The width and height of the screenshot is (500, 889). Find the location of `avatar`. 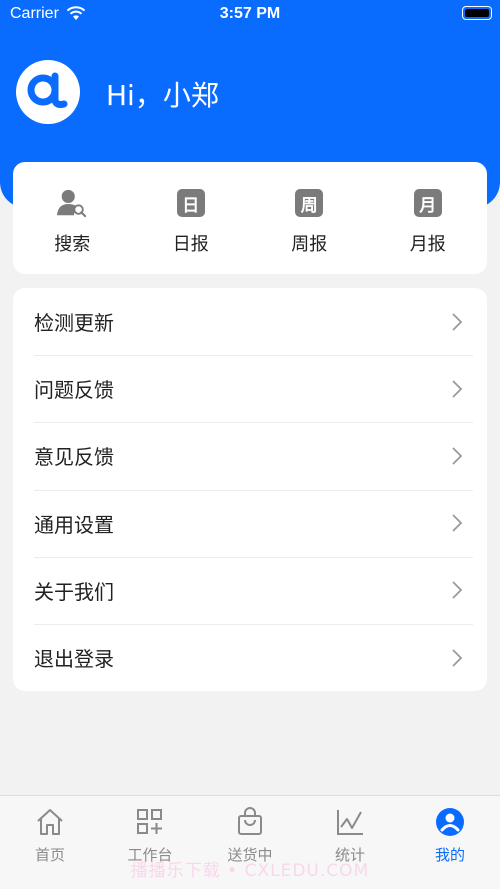

avatar is located at coordinates (48, 92).